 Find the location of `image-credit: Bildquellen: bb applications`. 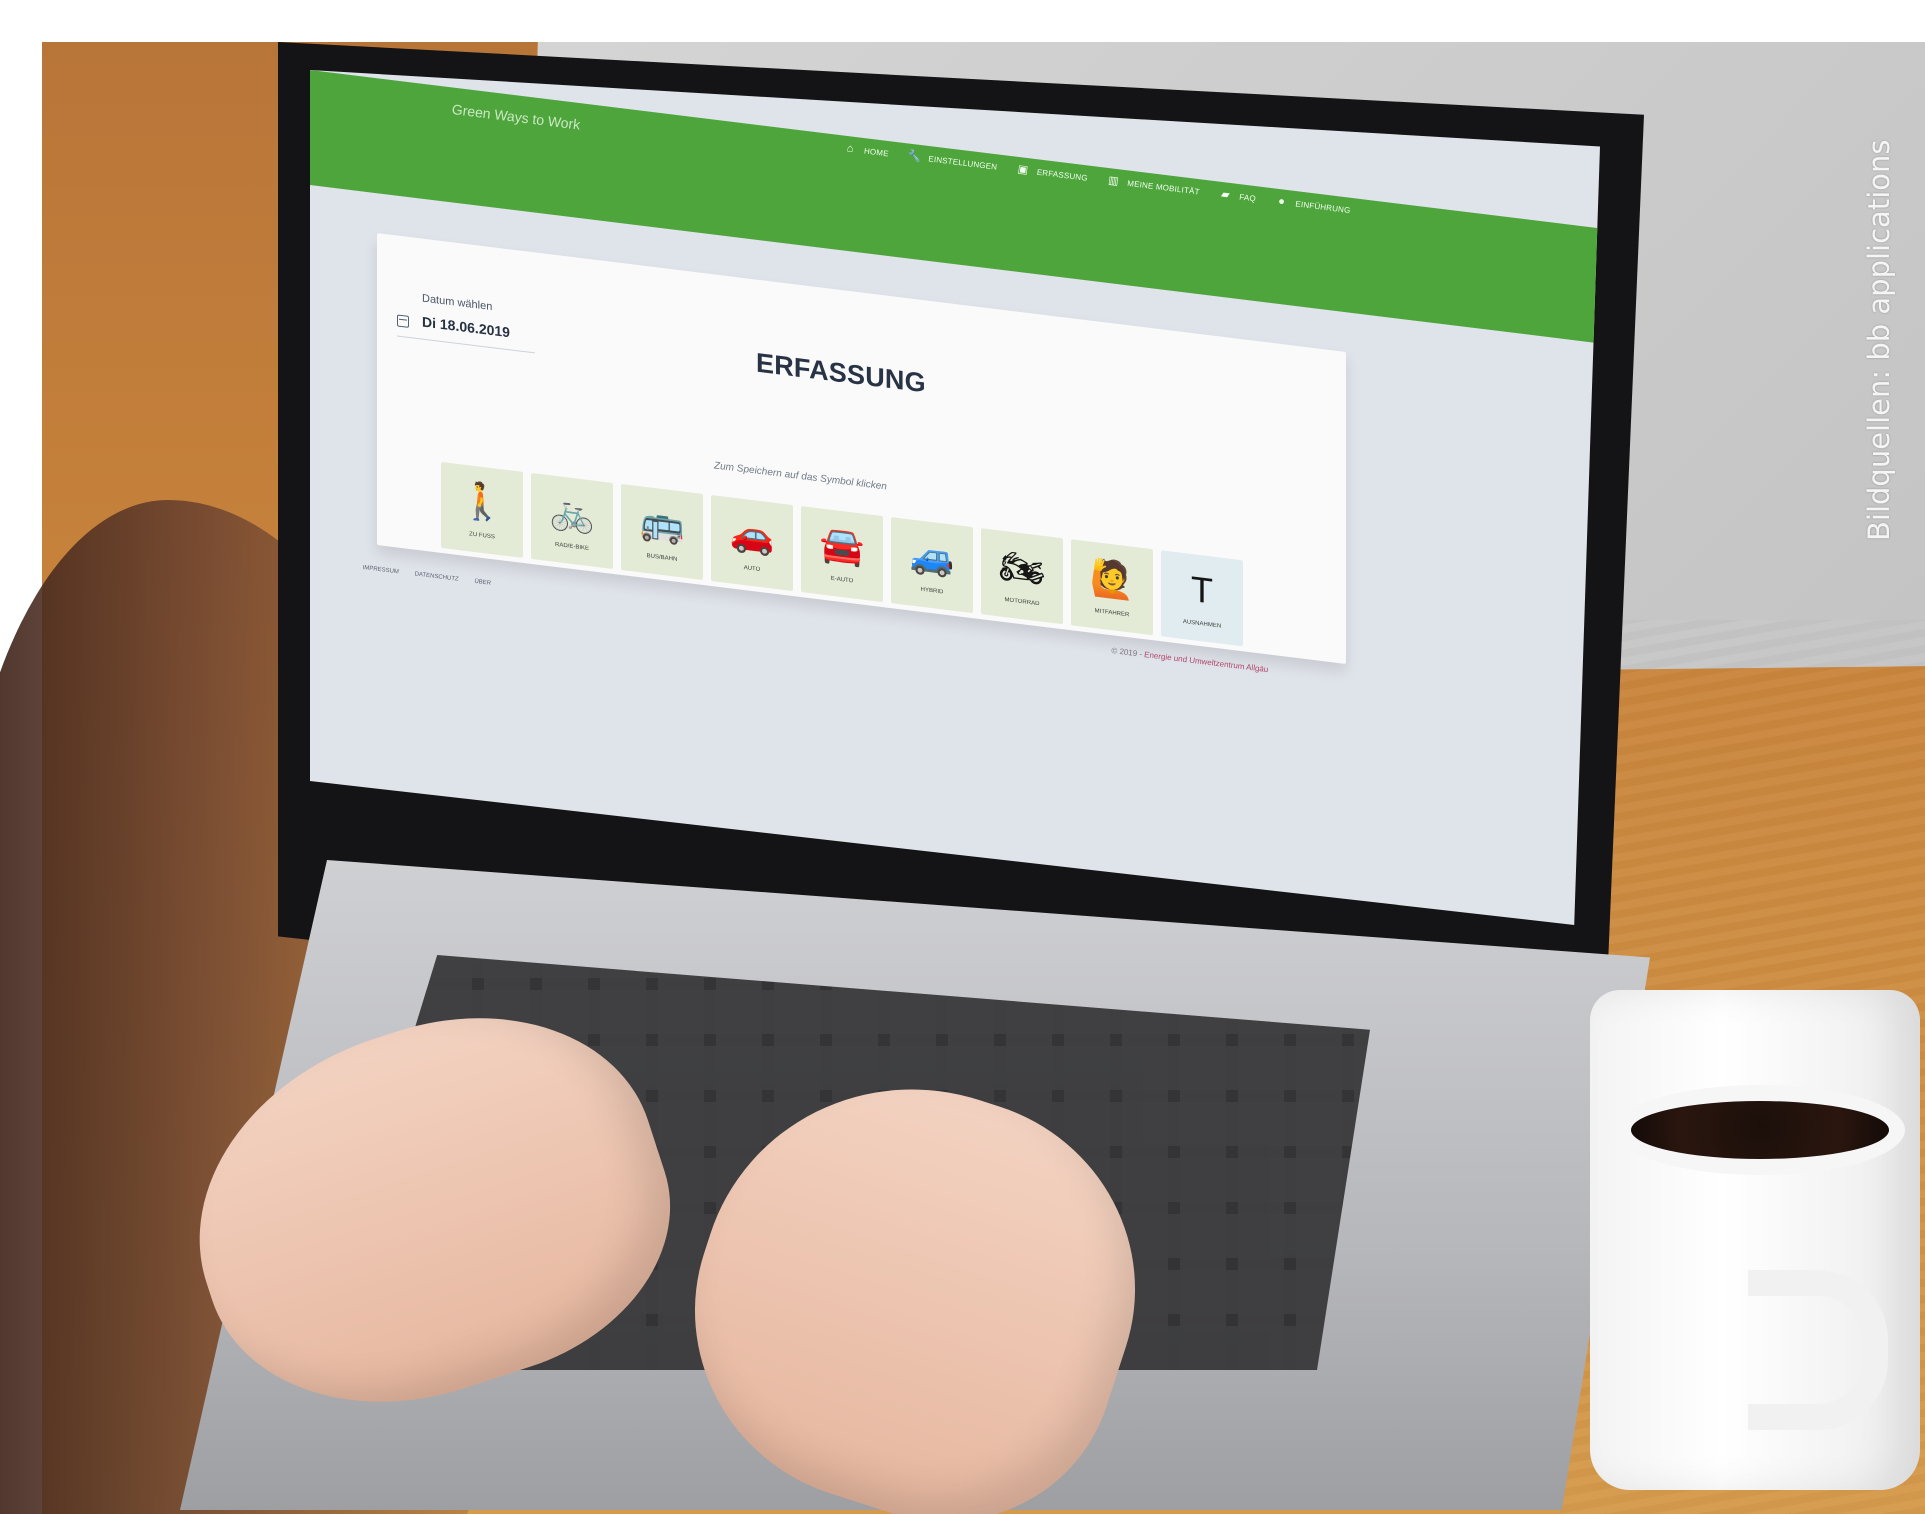

image-credit: Bildquellen: bb applications is located at coordinates (1879, 340).